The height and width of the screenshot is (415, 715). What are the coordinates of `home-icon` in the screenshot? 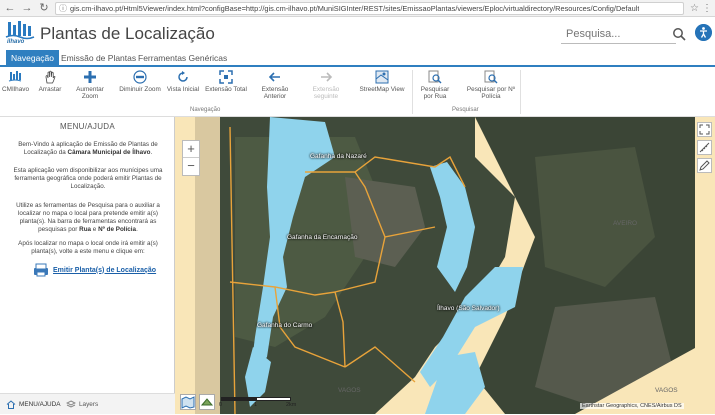 It's located at (11, 404).